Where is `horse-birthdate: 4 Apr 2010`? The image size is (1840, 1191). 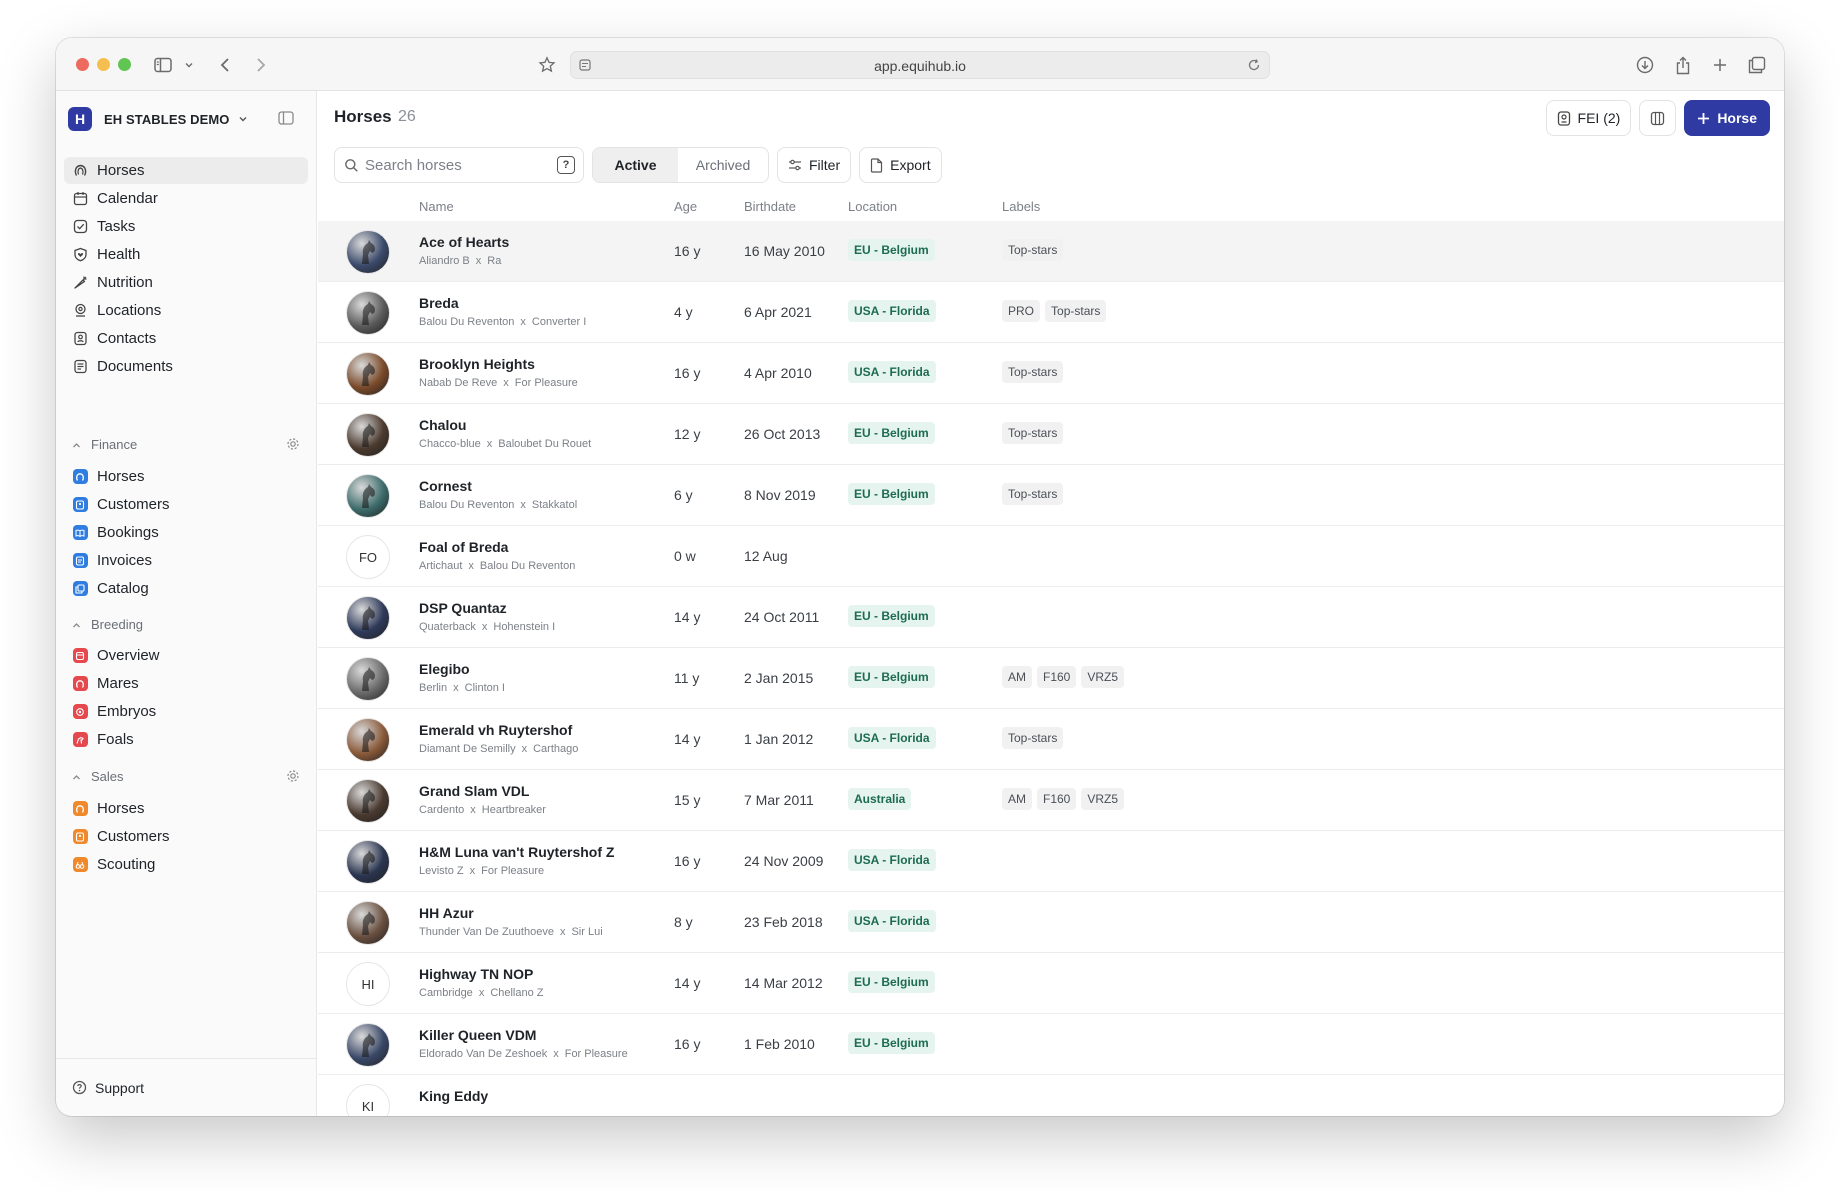 horse-birthdate: 4 Apr 2010 is located at coordinates (778, 373).